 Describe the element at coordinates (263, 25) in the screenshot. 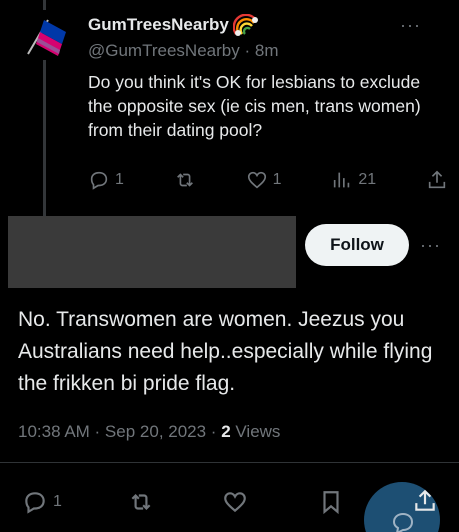

I see `parent-tweet-header: GumTreesNearby ···` at that location.